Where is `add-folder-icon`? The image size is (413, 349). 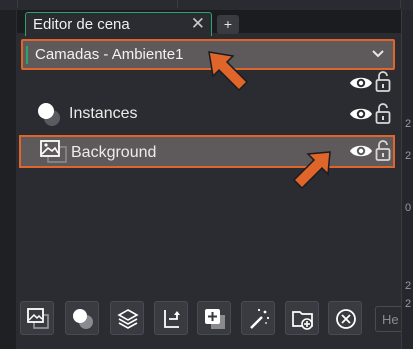 add-folder-icon is located at coordinates (302, 320).